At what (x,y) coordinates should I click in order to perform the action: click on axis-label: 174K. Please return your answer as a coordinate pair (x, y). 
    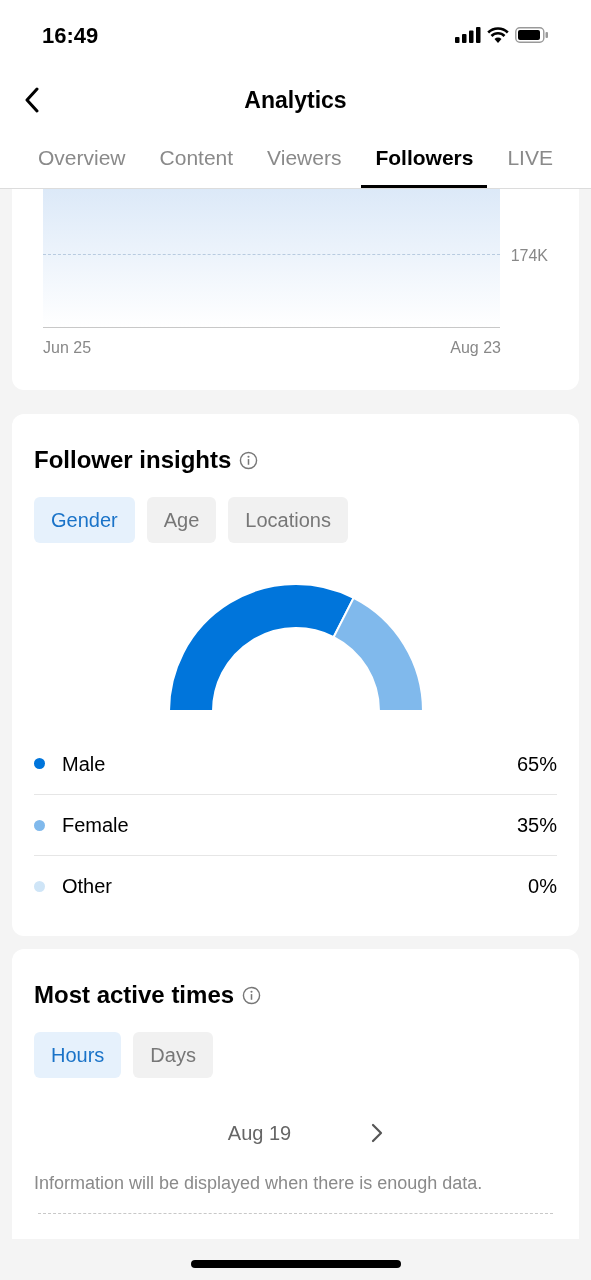
    Looking at the image, I should click on (529, 256).